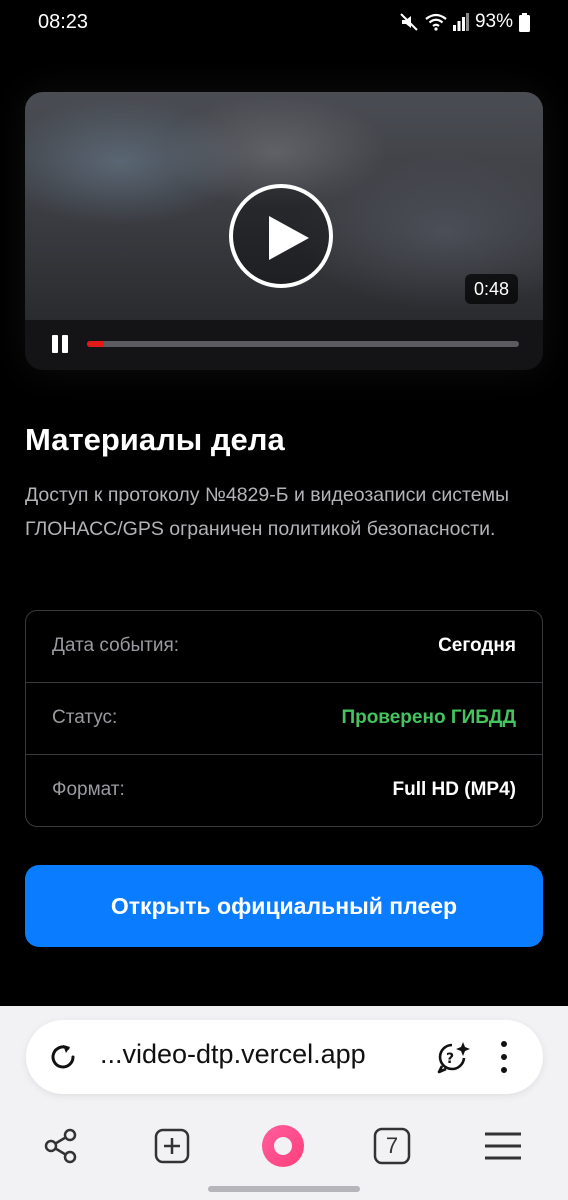 Image resolution: width=568 pixels, height=1200 pixels. I want to click on status-time: 08:23, so click(63, 22).